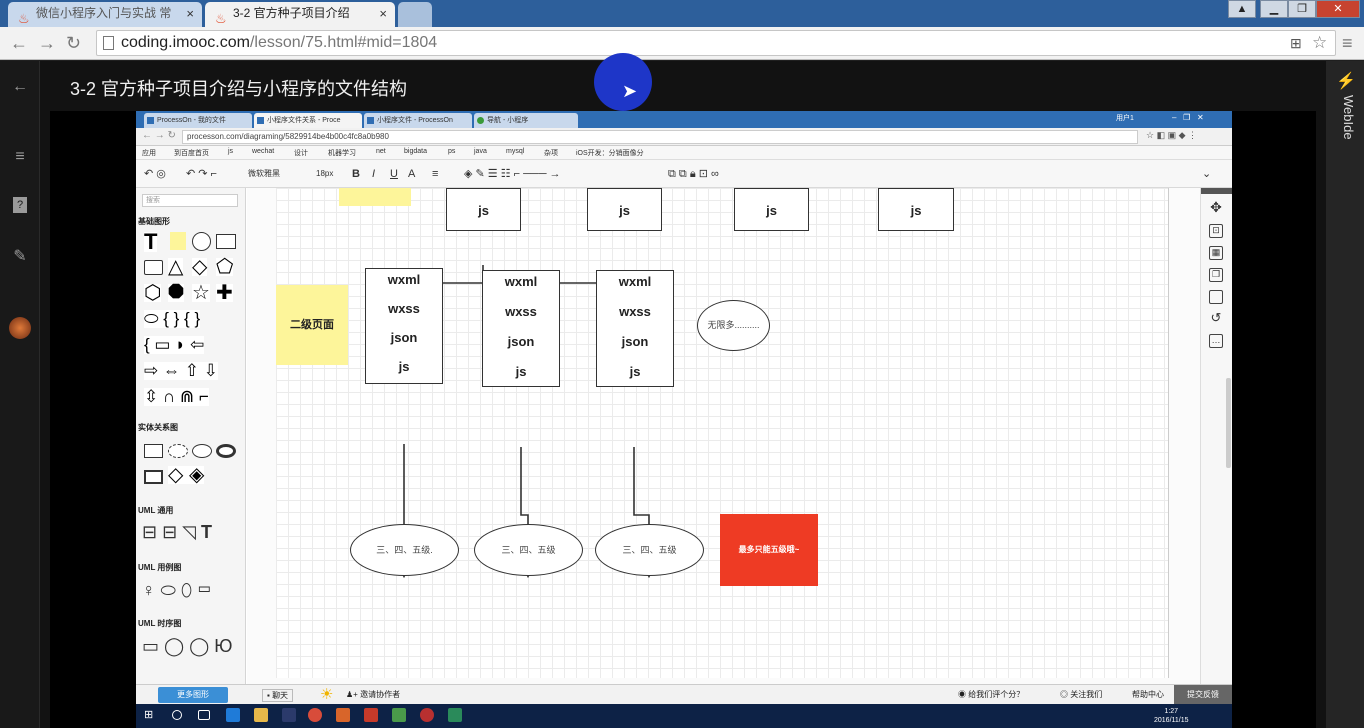  Describe the element at coordinates (399, 715) in the screenshot. I see `app-icon` at that location.